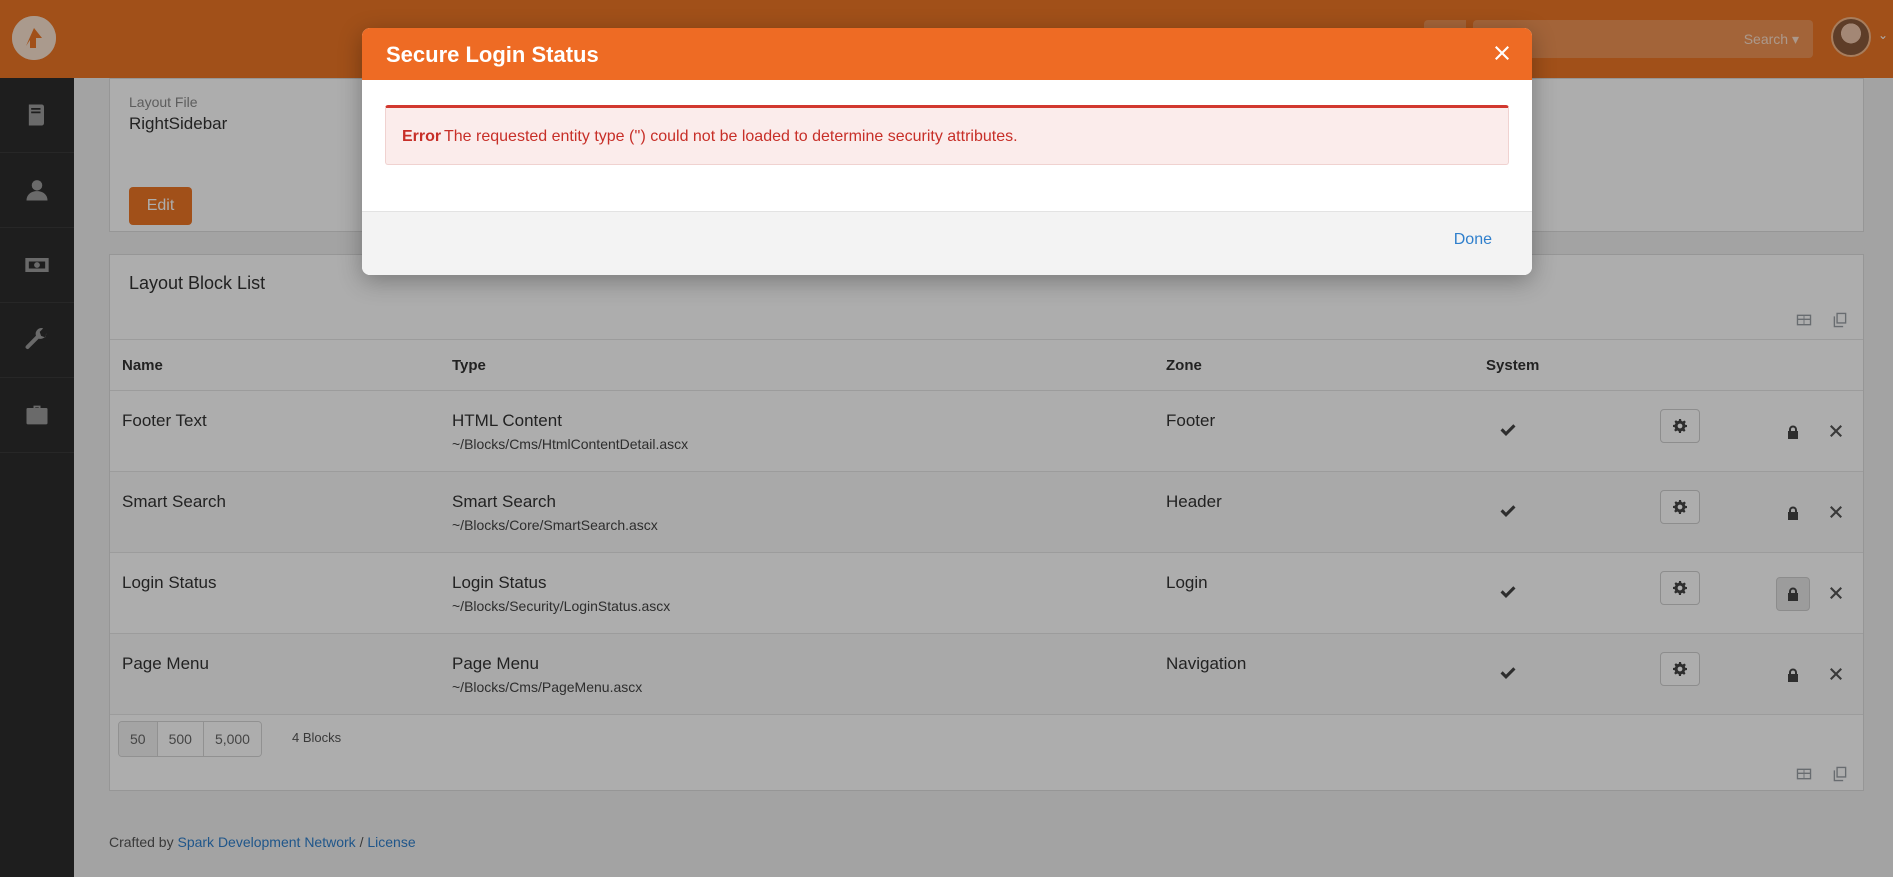 This screenshot has height=877, width=1893. What do you see at coordinates (1473, 240) in the screenshot?
I see `done-button: Done` at bounding box center [1473, 240].